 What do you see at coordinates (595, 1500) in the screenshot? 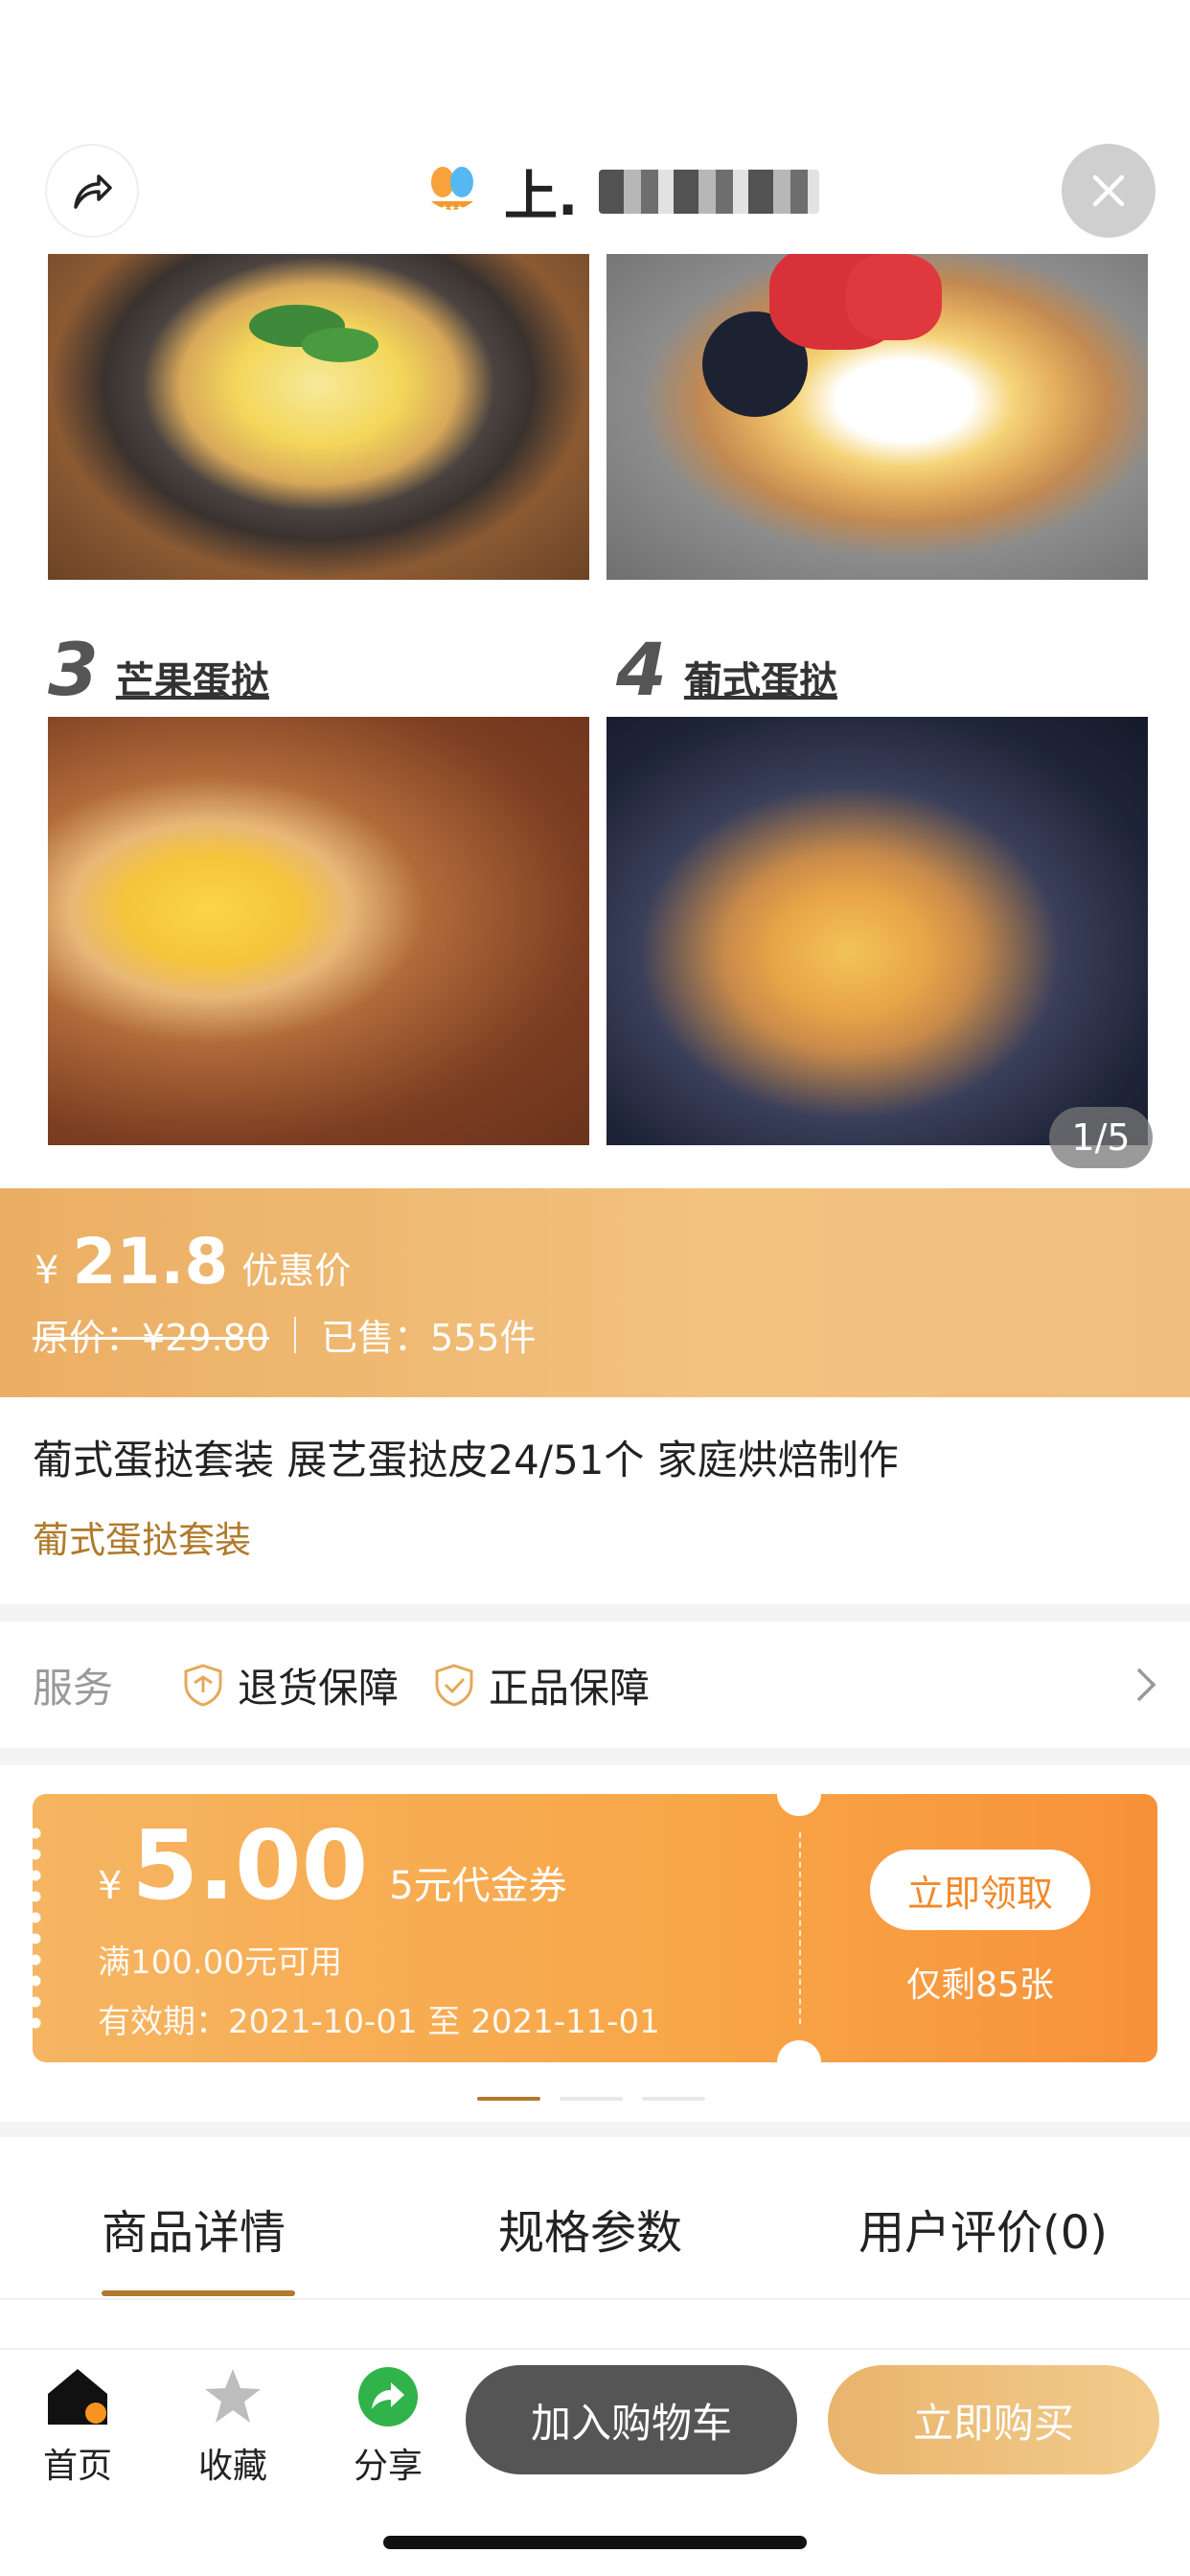
I see `product-title-block: 葡式蛋挞套装 展艺蛋挞皮24/51个 家庭烘焙制作 葡式蛋挞套装` at bounding box center [595, 1500].